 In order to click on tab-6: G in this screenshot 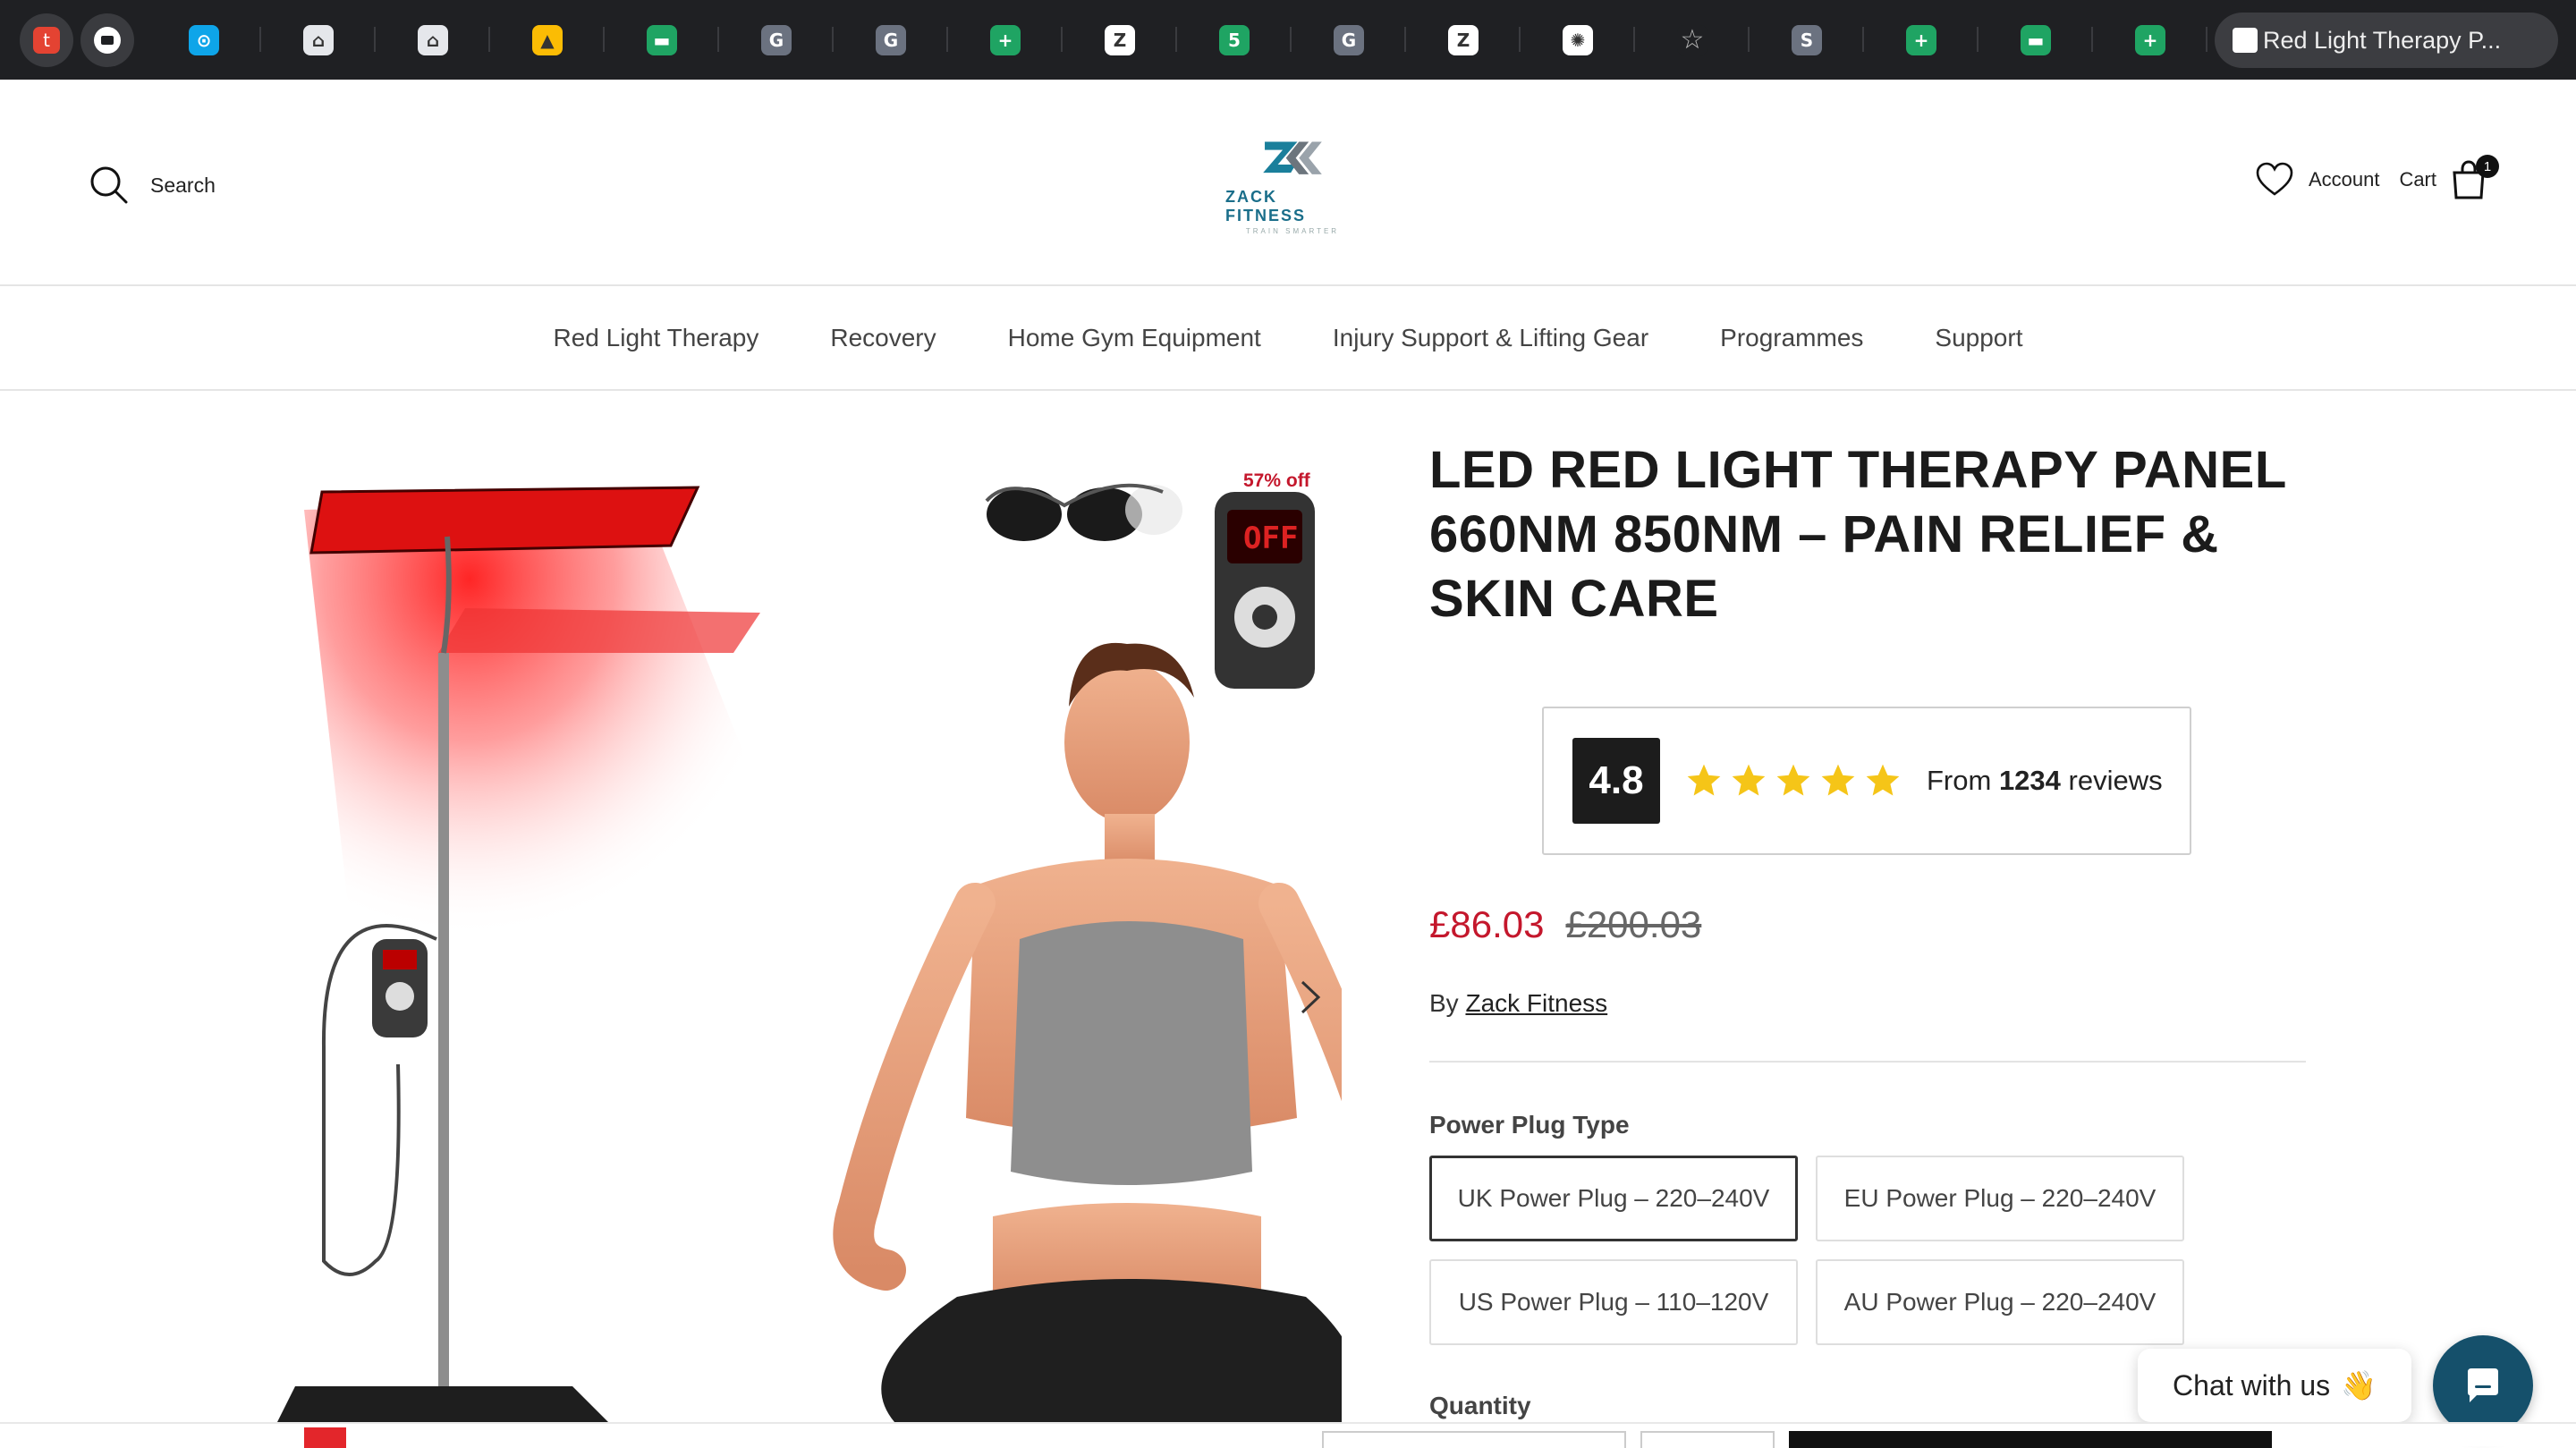, I will do `click(776, 40)`.